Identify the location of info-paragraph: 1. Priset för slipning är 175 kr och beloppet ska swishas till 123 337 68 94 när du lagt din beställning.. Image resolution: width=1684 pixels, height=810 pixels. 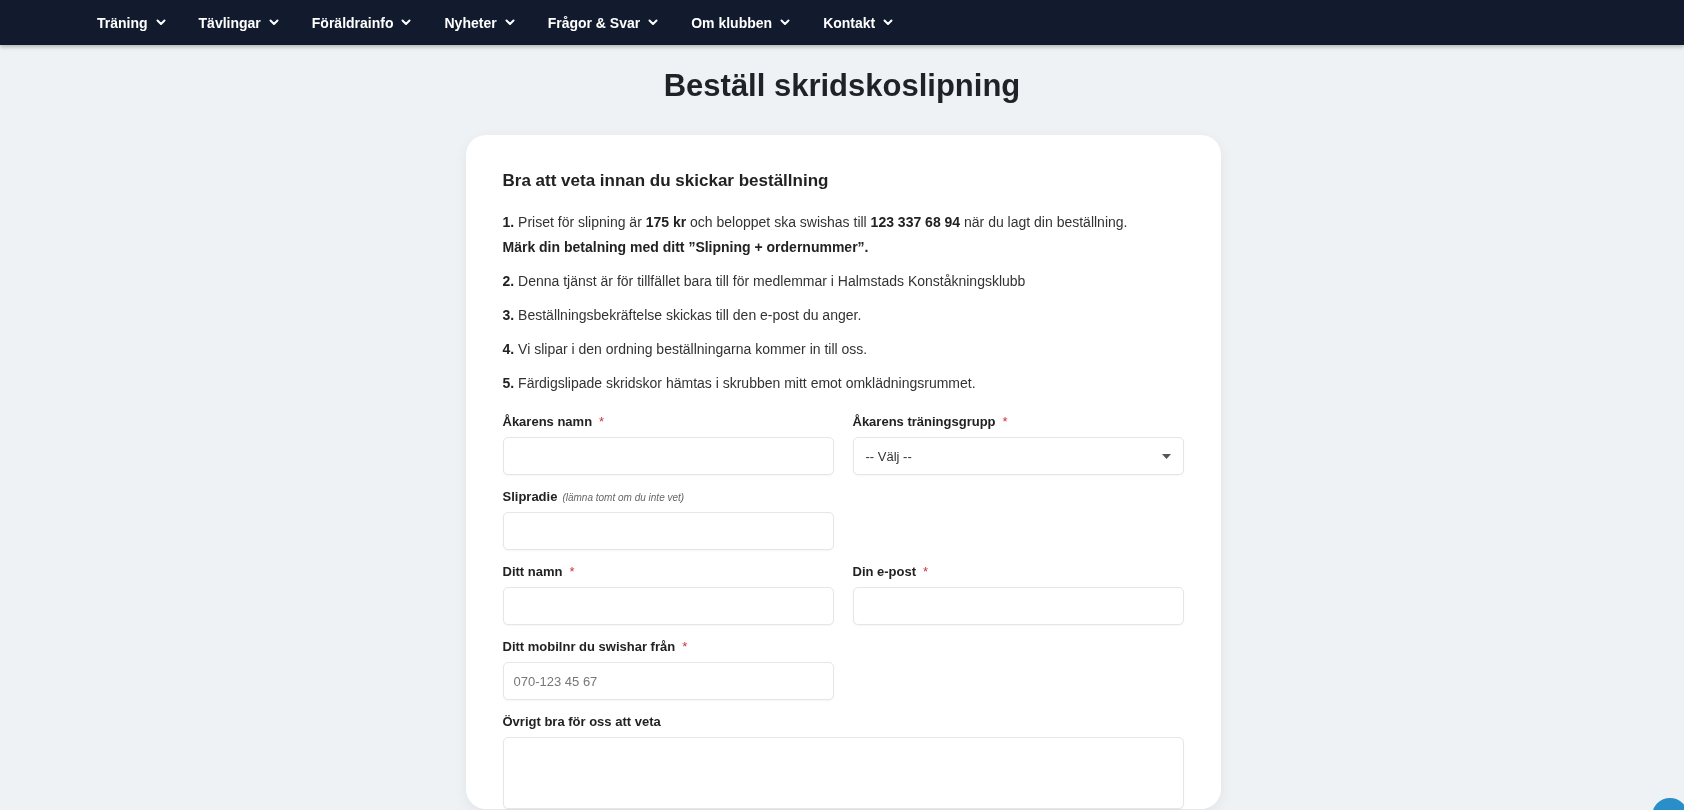
(815, 222).